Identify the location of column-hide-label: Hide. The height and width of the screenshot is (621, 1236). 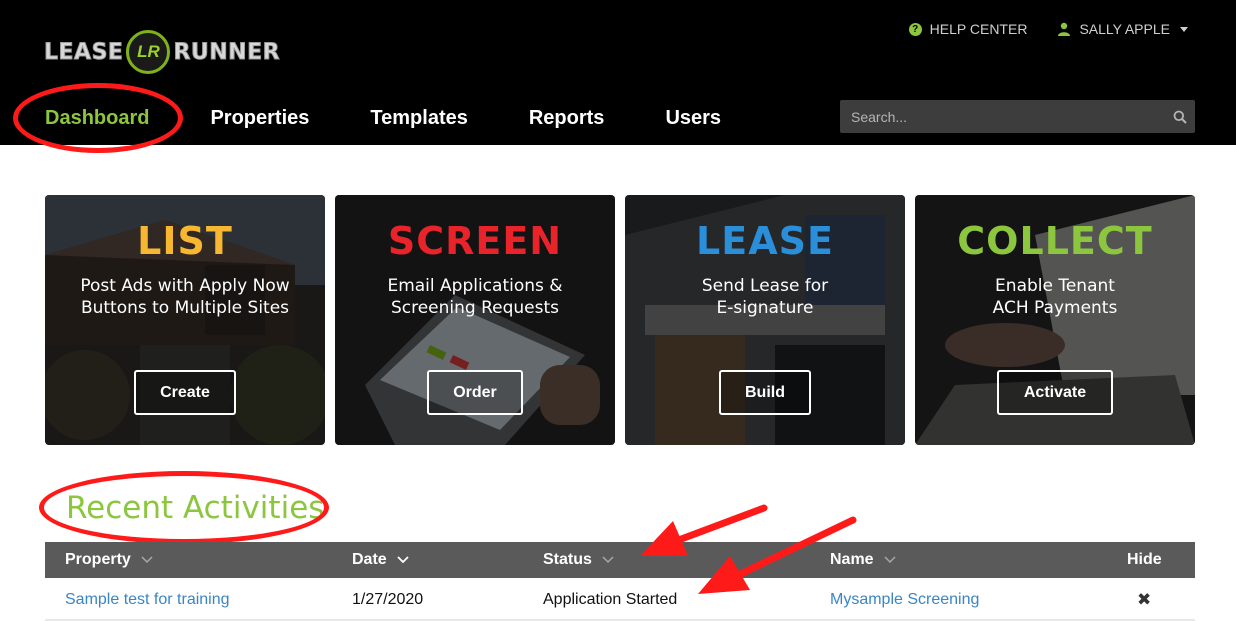
(1144, 559).